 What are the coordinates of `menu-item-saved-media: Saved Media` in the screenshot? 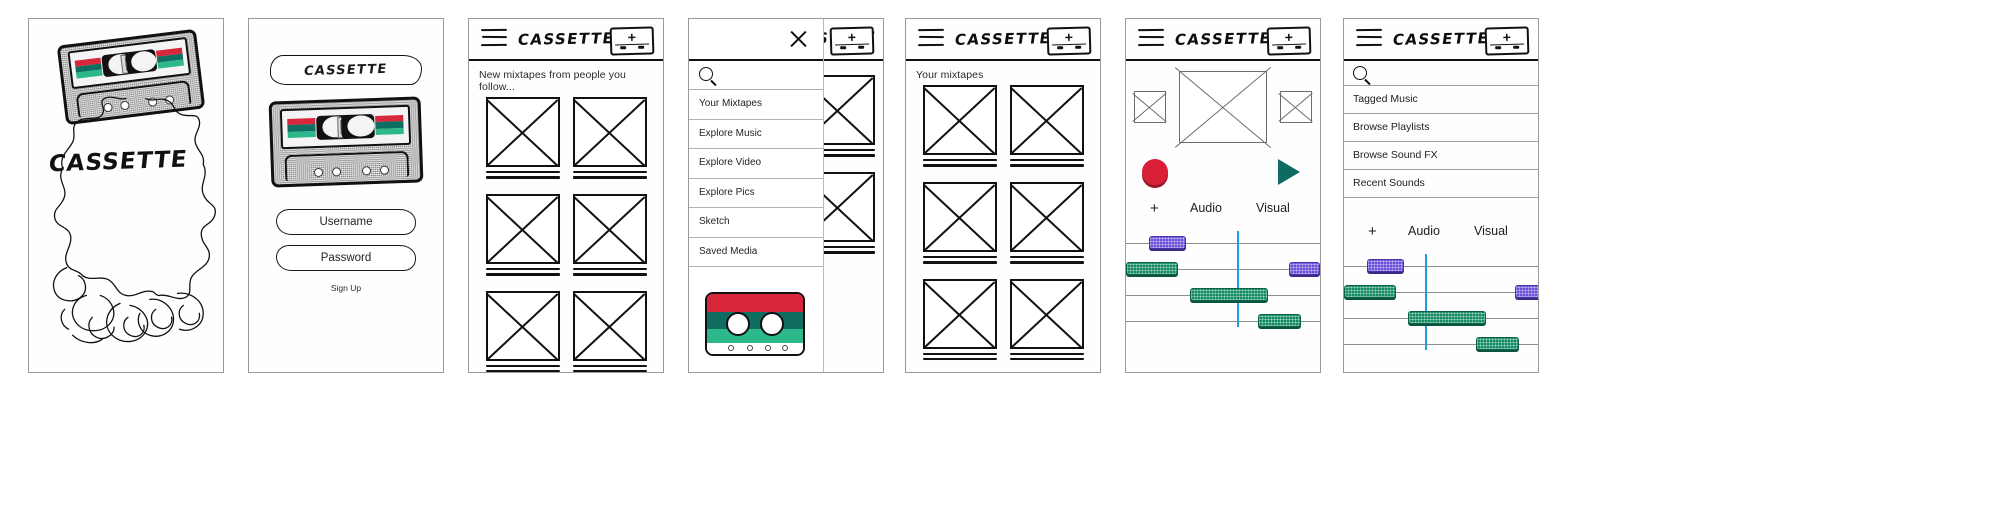 It's located at (756, 252).